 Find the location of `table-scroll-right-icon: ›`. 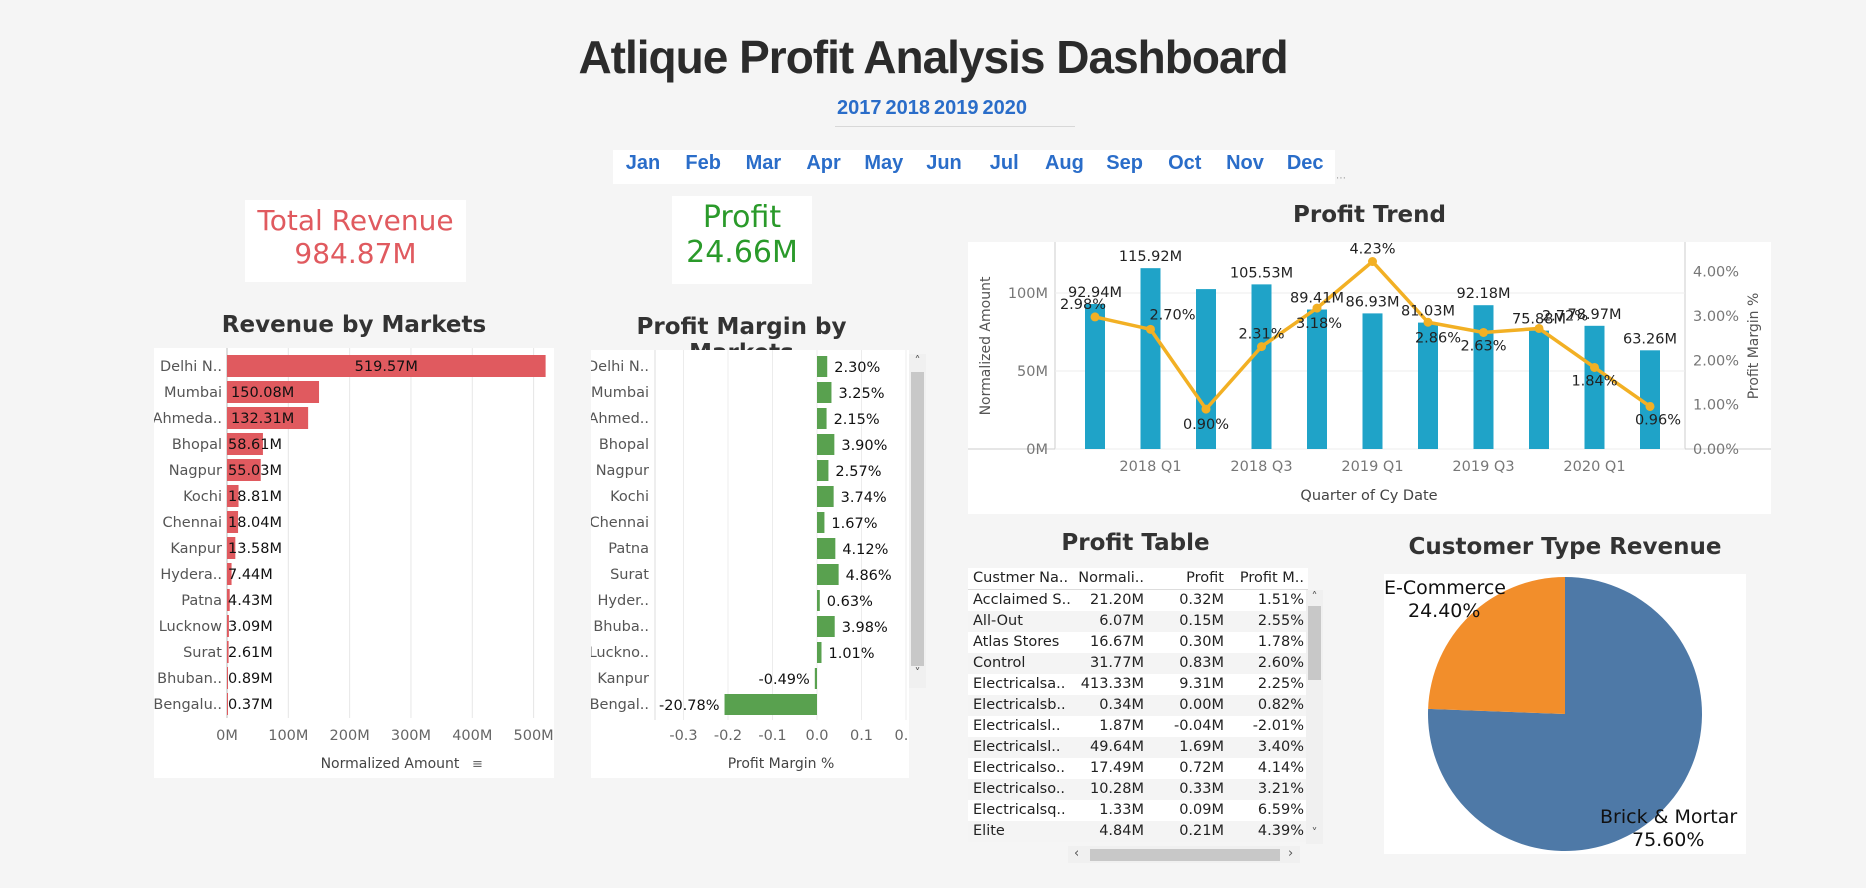

table-scroll-right-icon: › is located at coordinates (1290, 853).